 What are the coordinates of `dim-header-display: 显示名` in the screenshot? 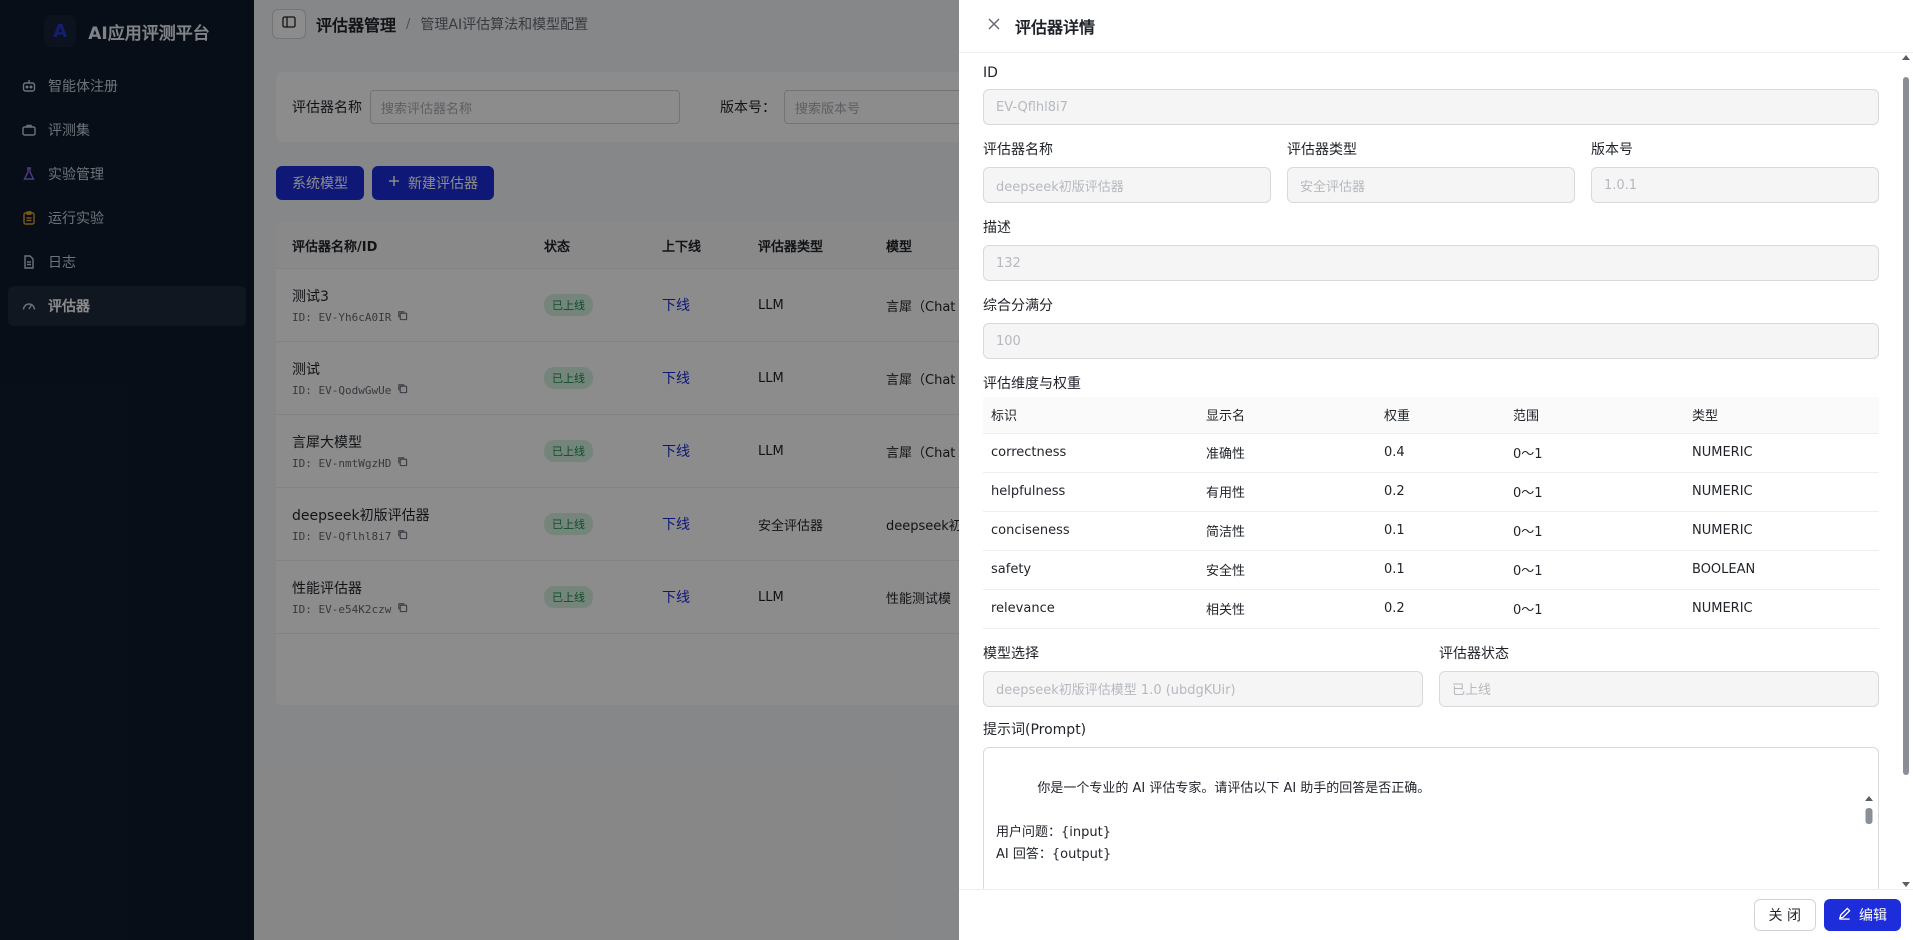 It's located at (1287, 415).